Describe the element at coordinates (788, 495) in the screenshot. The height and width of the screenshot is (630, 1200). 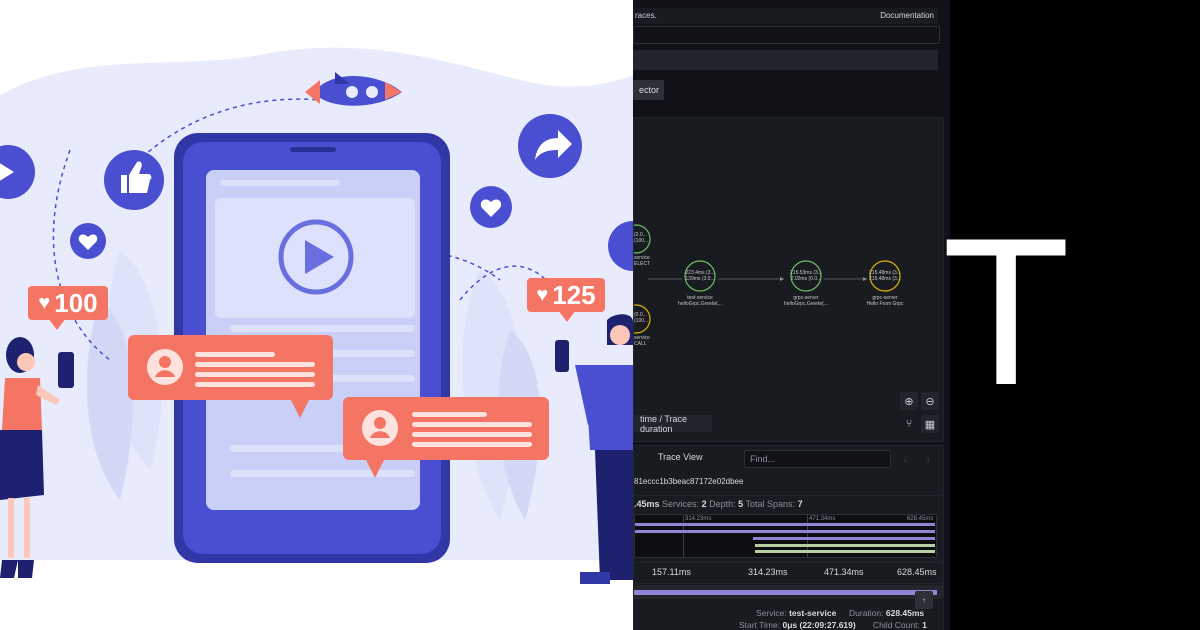
I see `divider` at that location.